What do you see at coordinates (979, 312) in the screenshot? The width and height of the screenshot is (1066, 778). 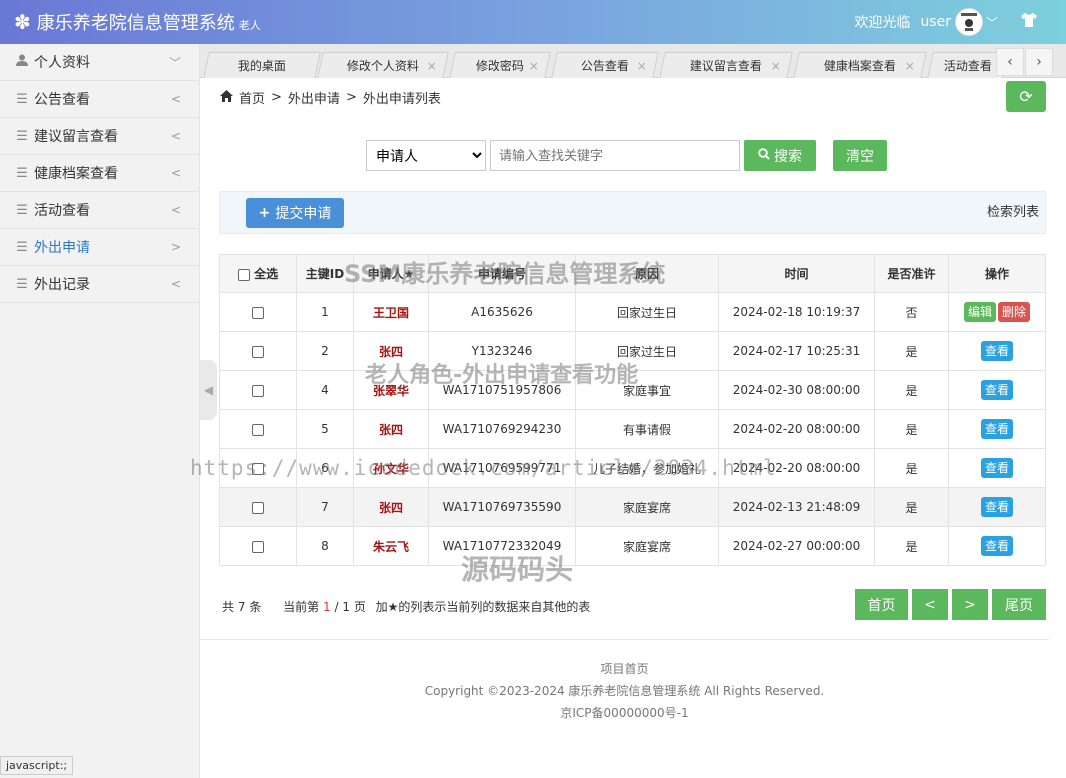 I see `edit-button: 编辑` at bounding box center [979, 312].